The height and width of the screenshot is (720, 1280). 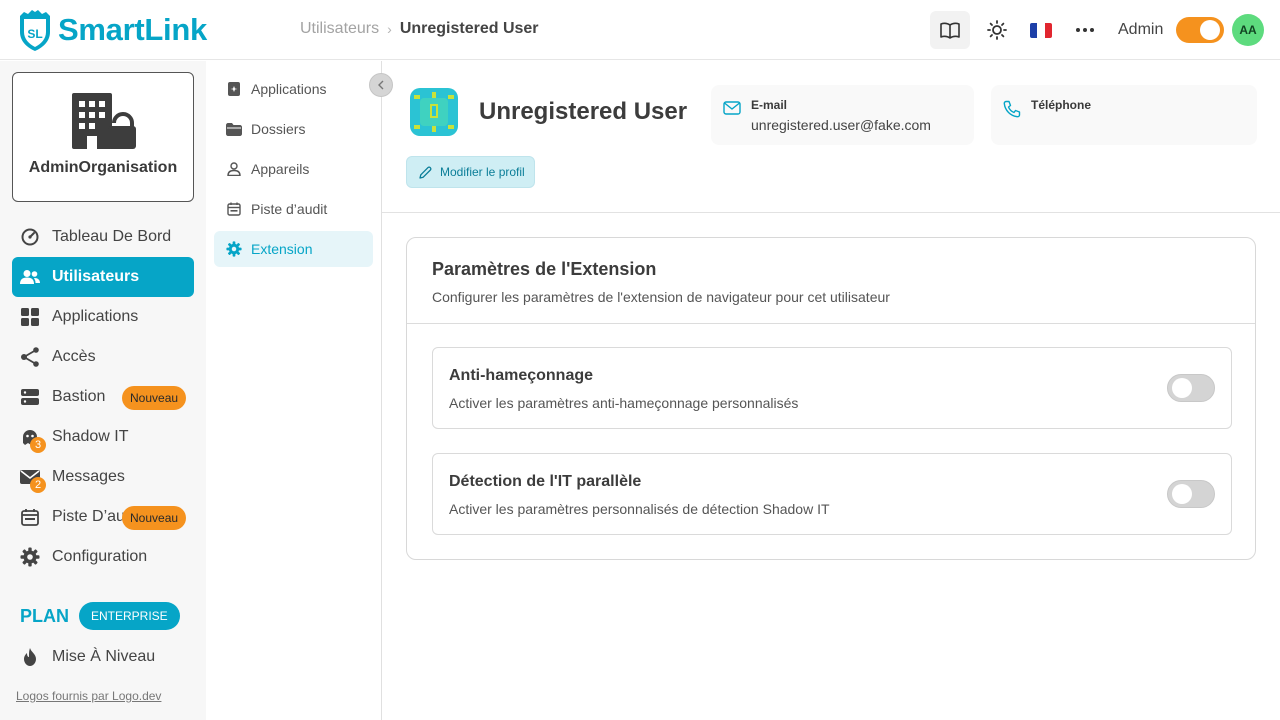 I want to click on subnav-item-label: Piste d’audit, so click(x=289, y=209).